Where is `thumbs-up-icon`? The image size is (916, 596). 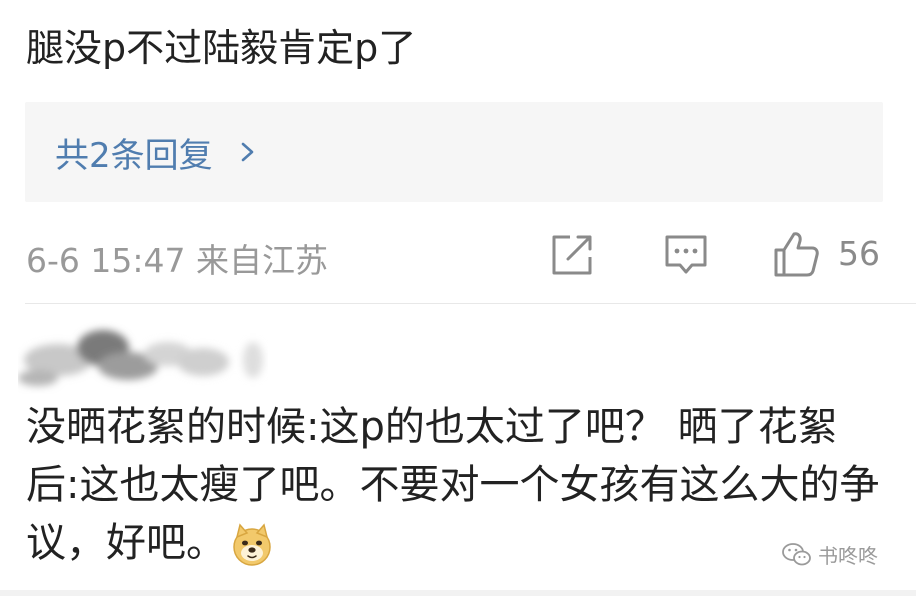 thumbs-up-icon is located at coordinates (796, 254).